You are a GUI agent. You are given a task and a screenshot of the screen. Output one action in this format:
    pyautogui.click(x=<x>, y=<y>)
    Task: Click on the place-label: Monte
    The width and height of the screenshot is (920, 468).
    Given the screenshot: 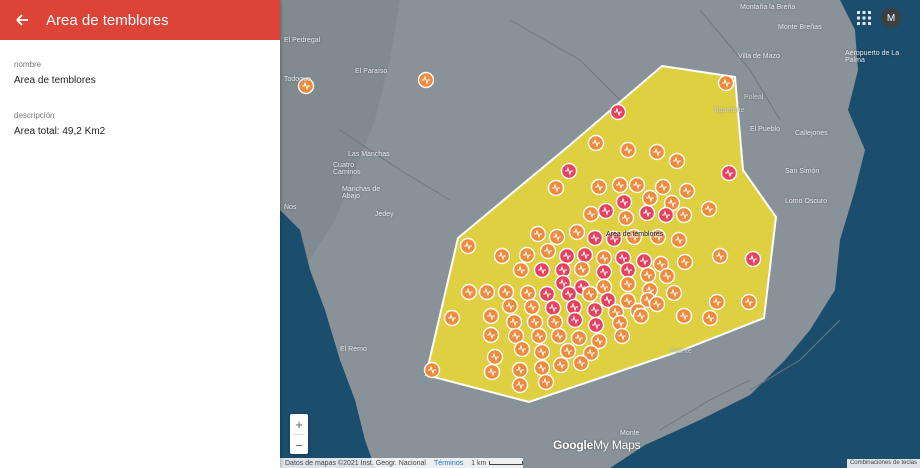 What is the action you would take?
    pyautogui.click(x=630, y=433)
    